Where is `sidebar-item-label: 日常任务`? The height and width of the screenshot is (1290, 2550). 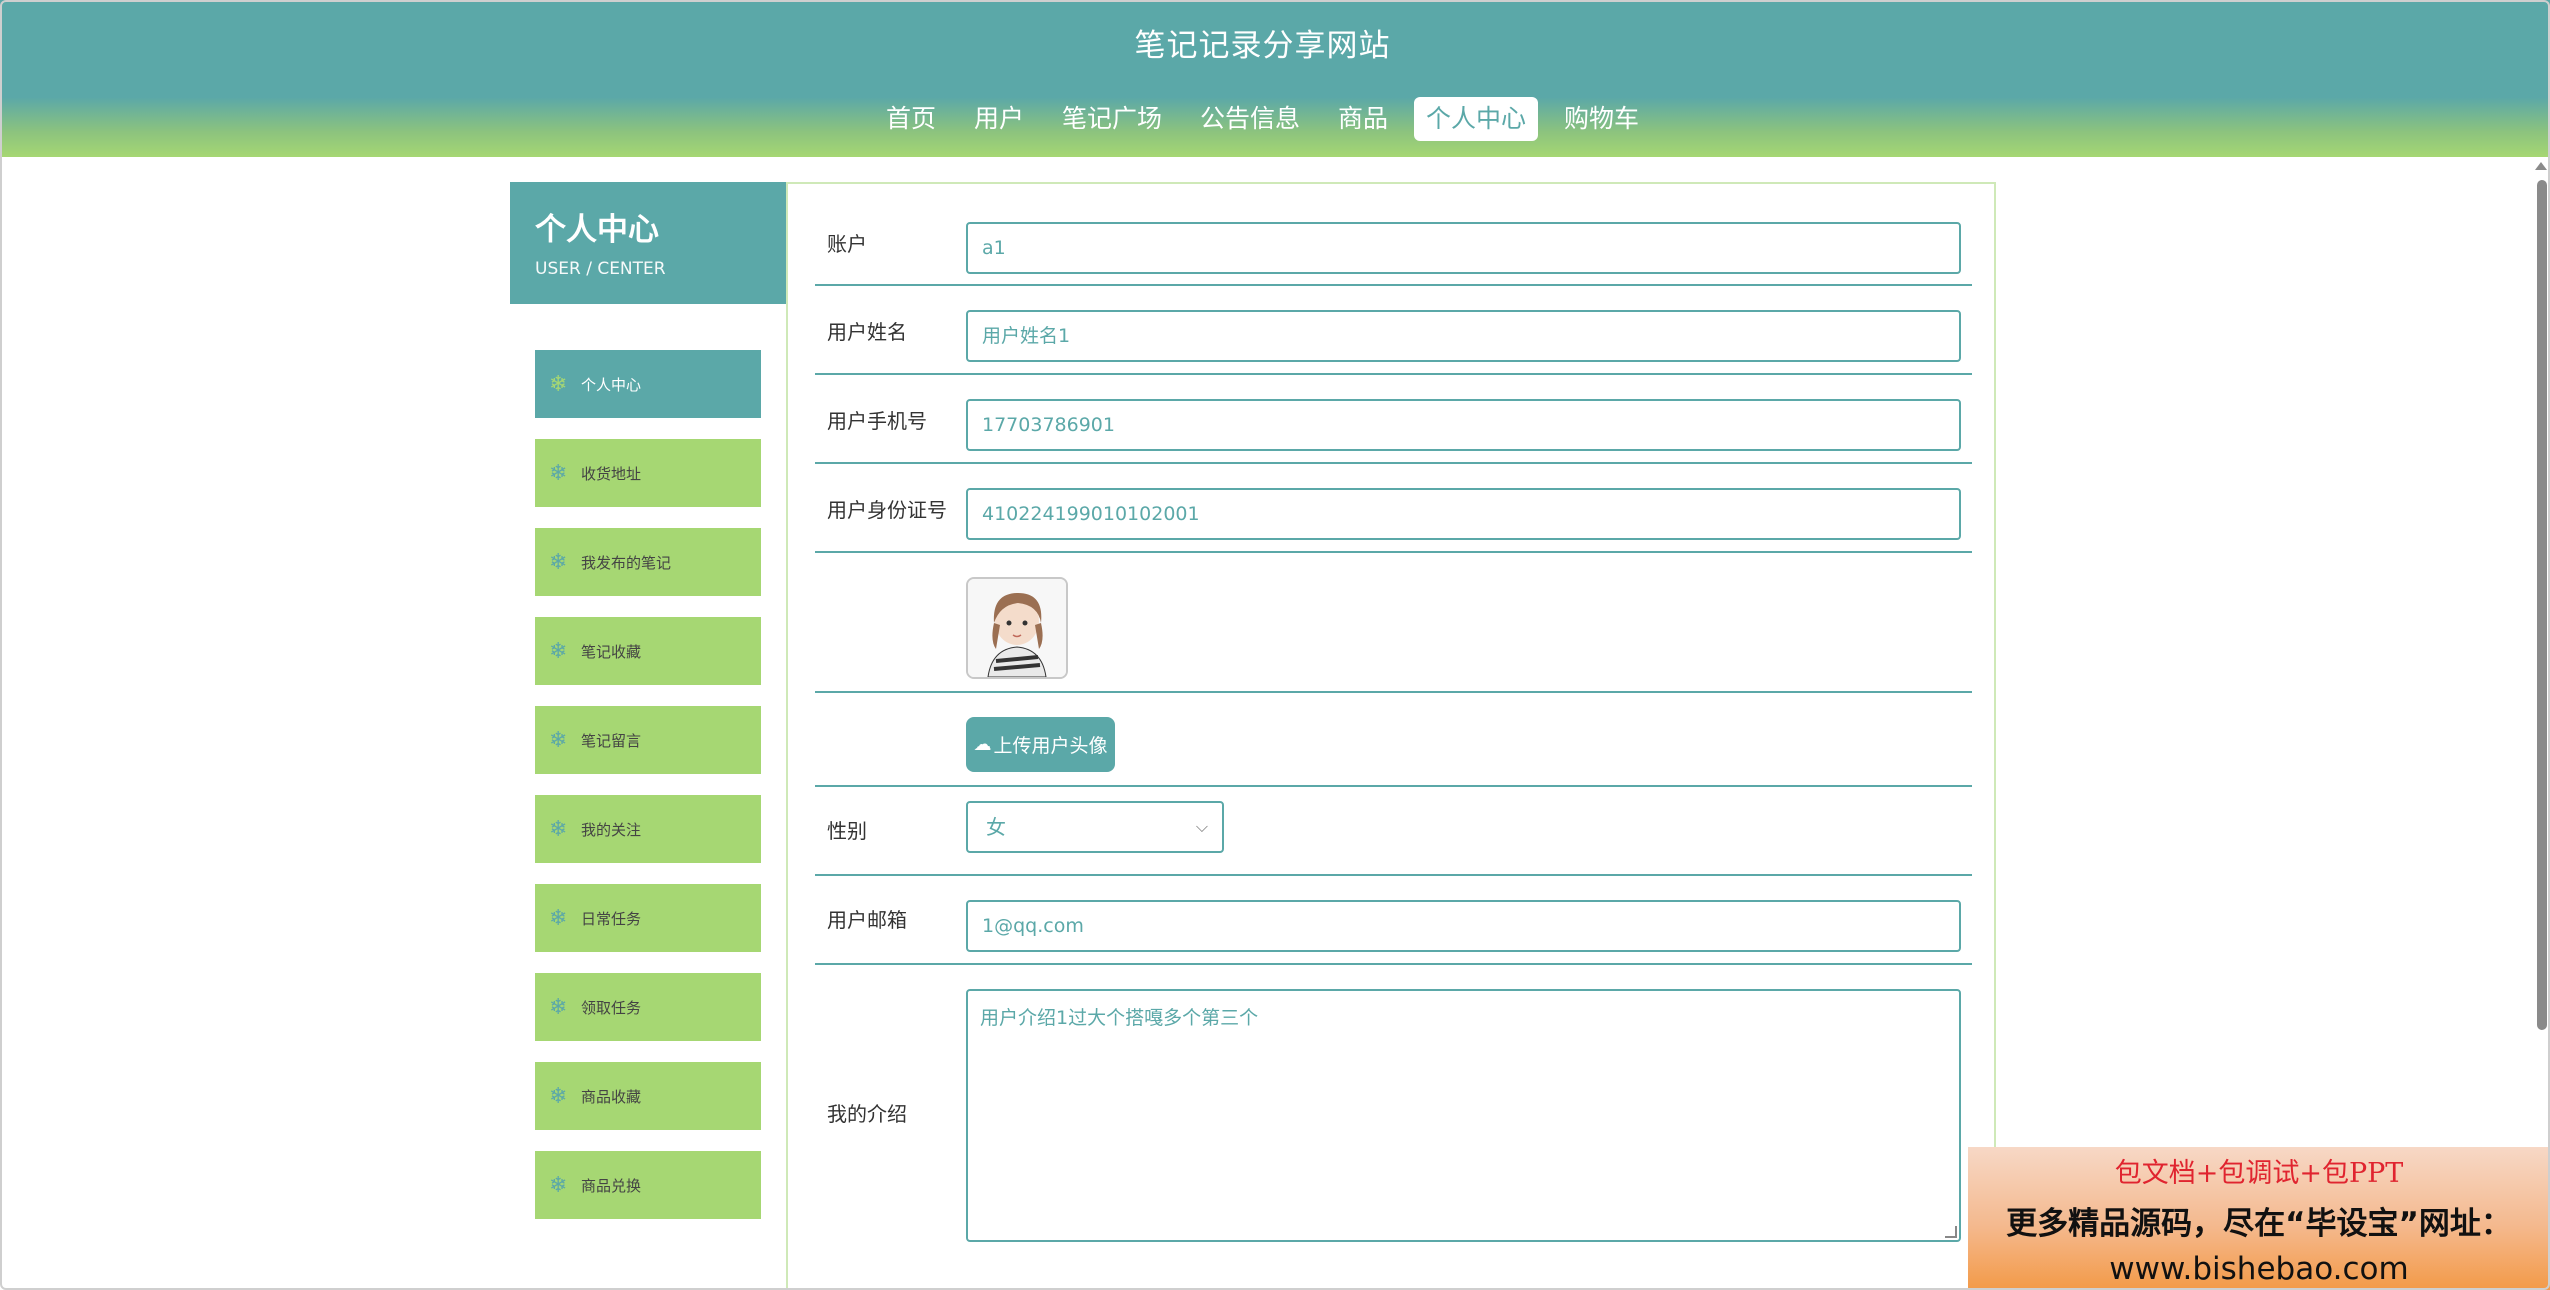 sidebar-item-label: 日常任务 is located at coordinates (611, 918).